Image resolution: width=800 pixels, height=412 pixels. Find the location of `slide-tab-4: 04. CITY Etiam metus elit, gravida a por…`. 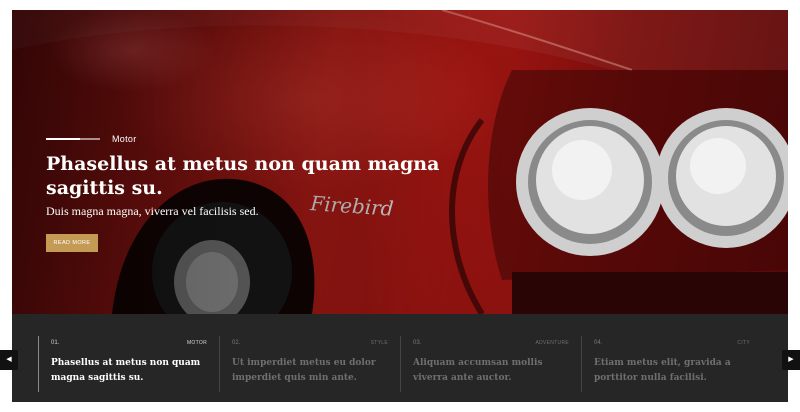

slide-tab-4: 04. CITY Etiam metus elit, gravida a por… is located at coordinates (671, 364).